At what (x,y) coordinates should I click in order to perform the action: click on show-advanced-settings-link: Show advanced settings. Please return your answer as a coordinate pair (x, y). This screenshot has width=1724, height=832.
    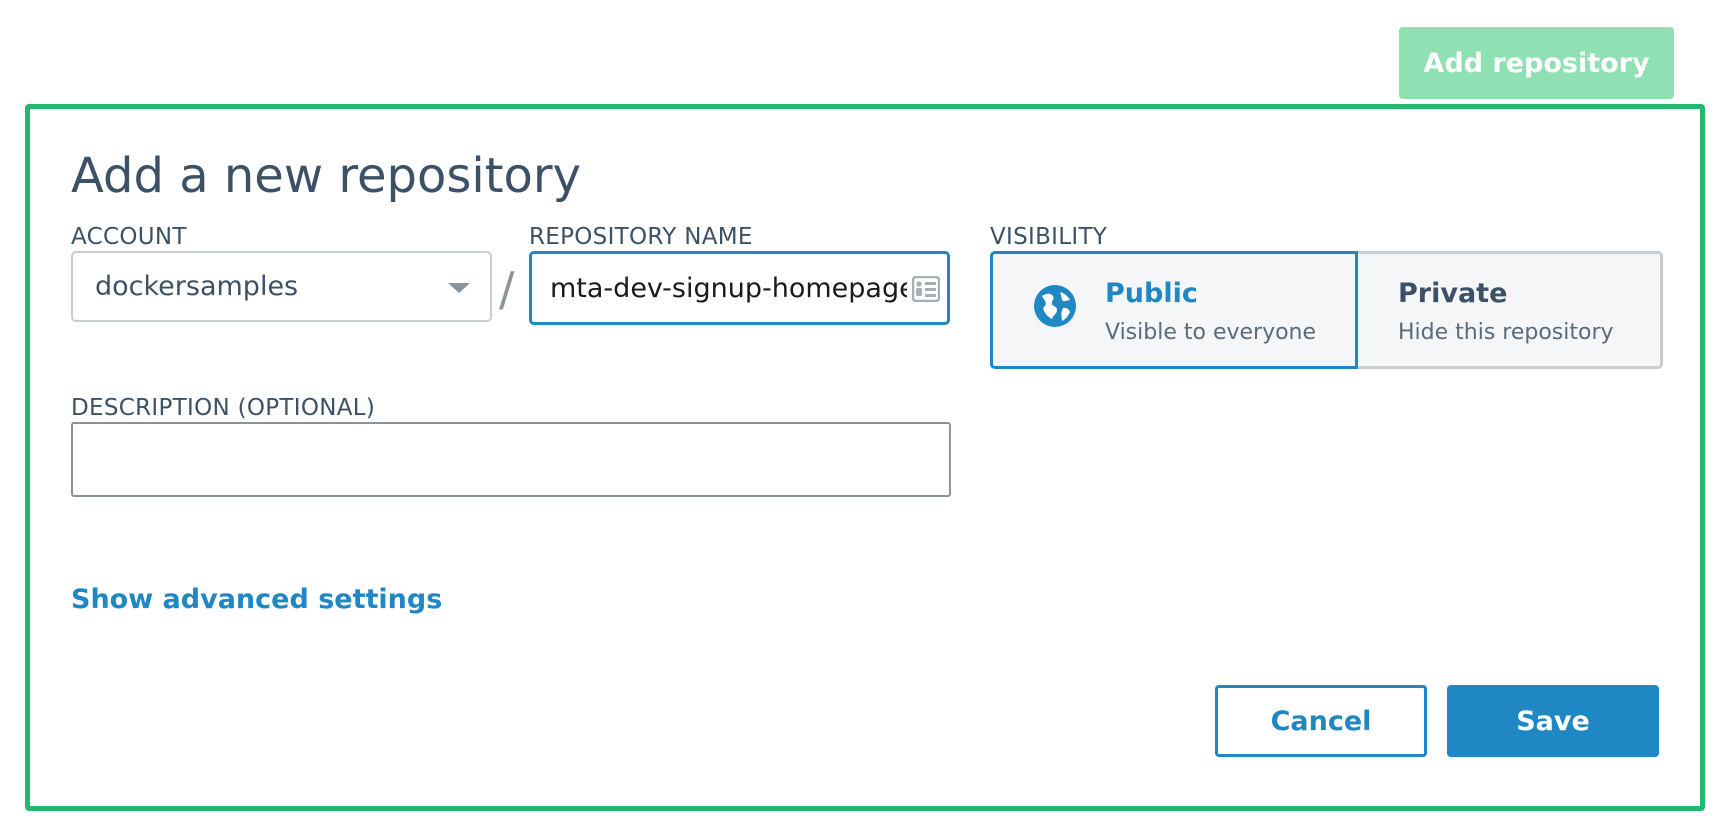
    Looking at the image, I should click on (256, 599).